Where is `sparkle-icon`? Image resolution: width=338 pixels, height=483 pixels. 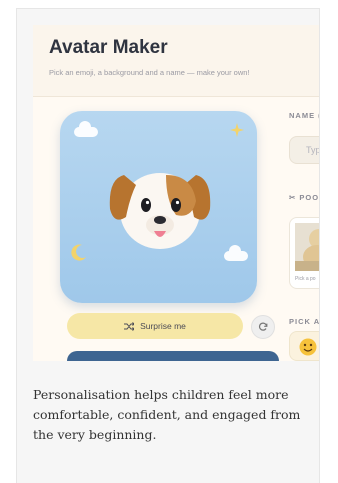 sparkle-icon is located at coordinates (237, 130).